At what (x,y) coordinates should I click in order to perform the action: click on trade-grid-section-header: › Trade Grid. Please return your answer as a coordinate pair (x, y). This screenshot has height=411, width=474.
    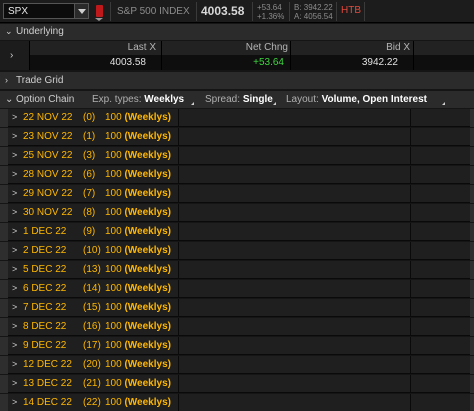
    Looking at the image, I should click on (237, 80).